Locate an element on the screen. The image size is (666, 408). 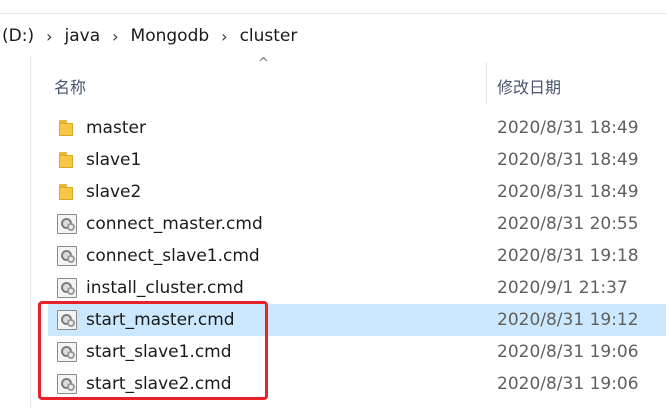
file-row: master 2020/8/31 18:49 is located at coordinates (357, 128).